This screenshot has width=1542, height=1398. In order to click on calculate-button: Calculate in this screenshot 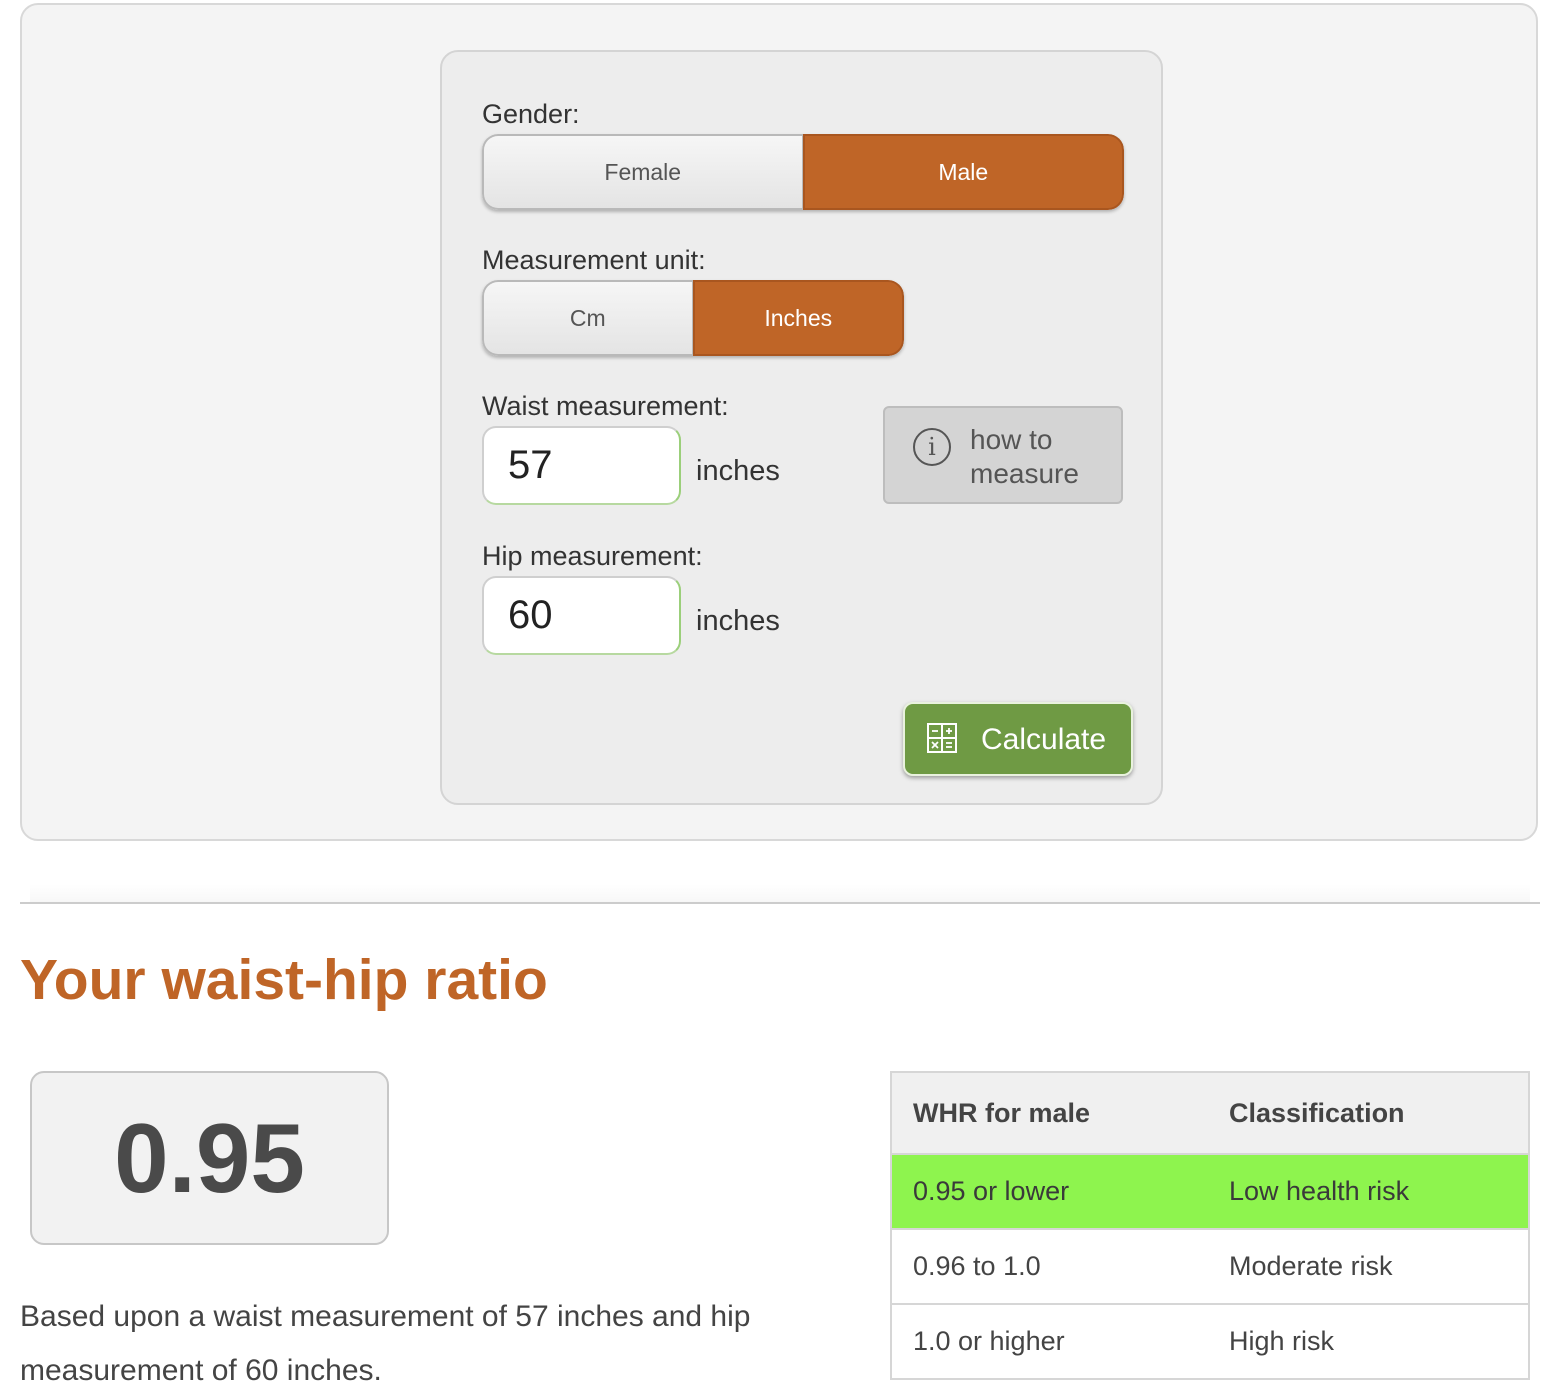, I will do `click(1018, 739)`.